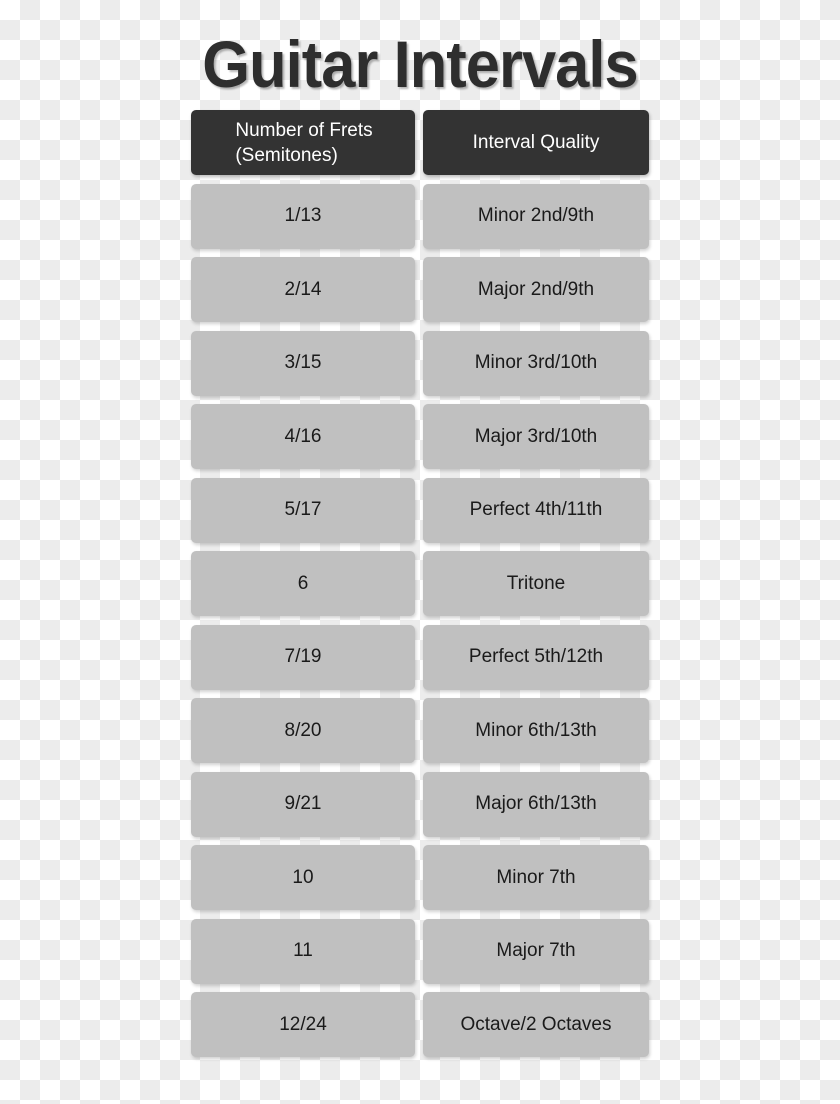 This screenshot has width=840, height=1104. I want to click on table-row: 3/15 Minor 3rd/10th, so click(420, 363).